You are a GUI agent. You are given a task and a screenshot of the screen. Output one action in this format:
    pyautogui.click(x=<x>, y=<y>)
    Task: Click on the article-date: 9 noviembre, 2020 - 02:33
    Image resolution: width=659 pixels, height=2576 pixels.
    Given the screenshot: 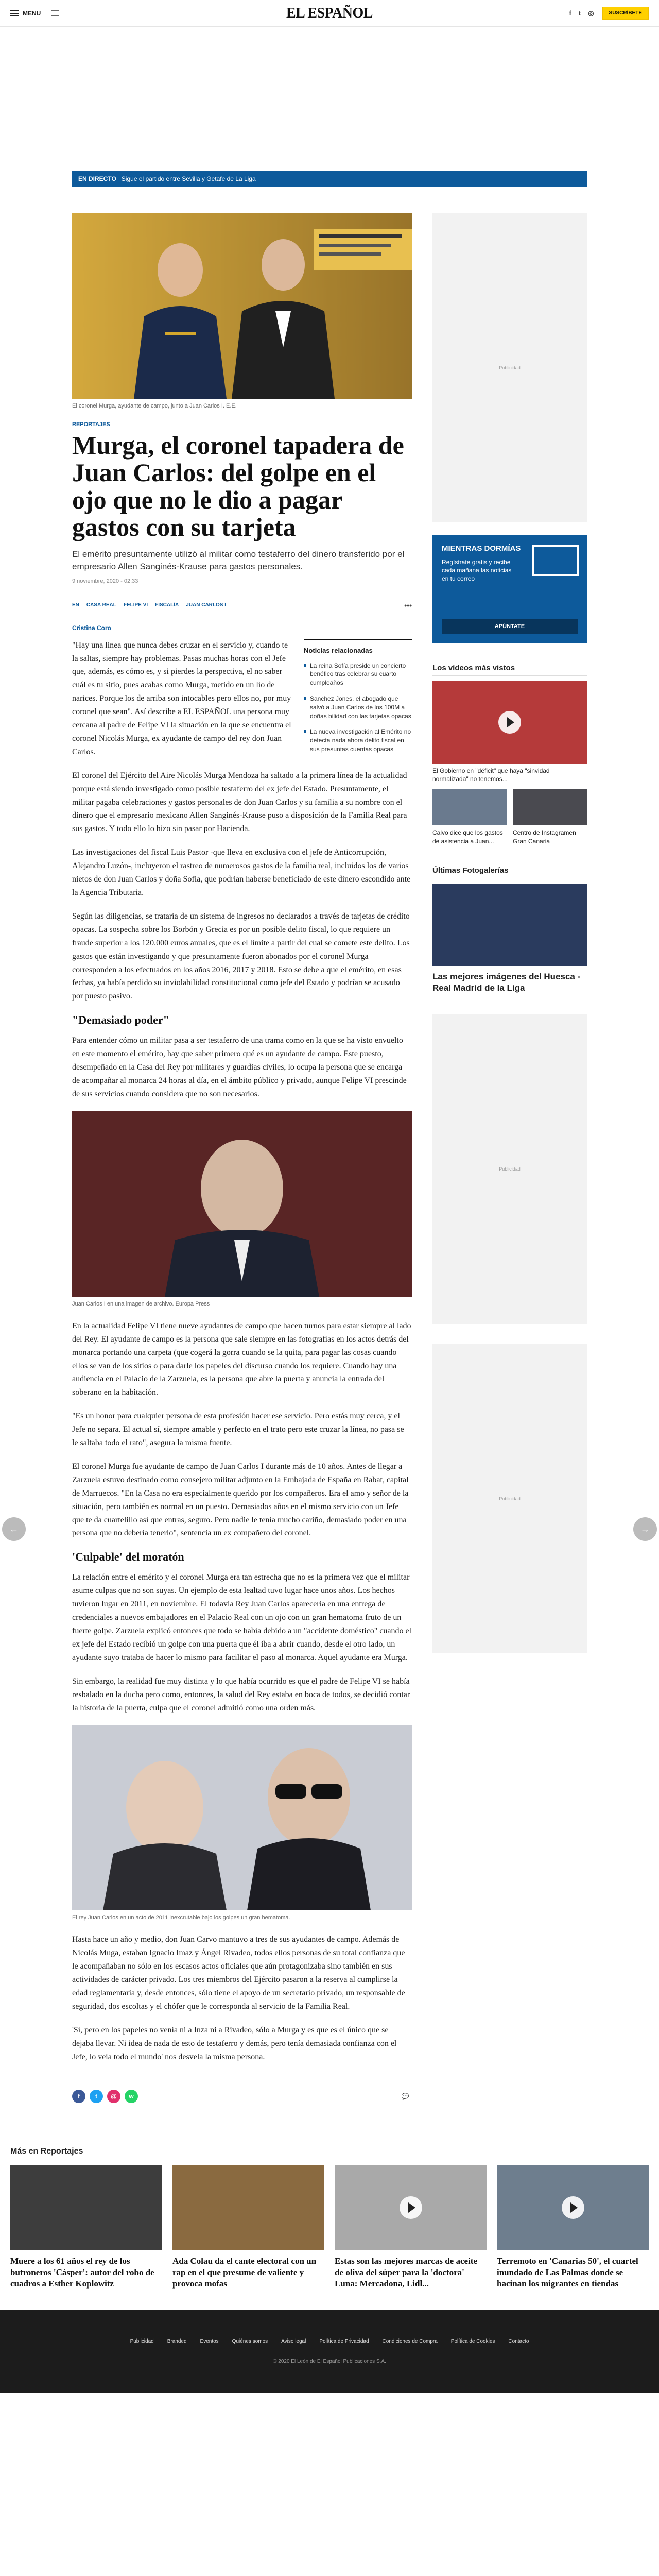 What is the action you would take?
    pyautogui.click(x=105, y=581)
    